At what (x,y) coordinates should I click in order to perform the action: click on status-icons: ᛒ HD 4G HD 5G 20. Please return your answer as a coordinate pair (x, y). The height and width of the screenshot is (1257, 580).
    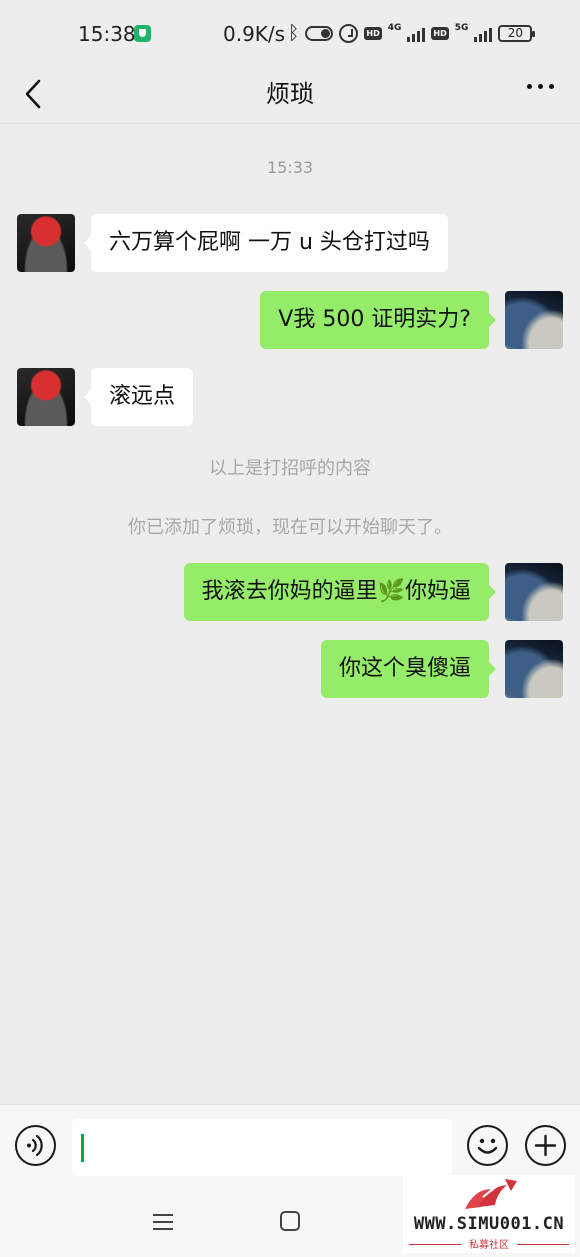
    Looking at the image, I should click on (412, 33).